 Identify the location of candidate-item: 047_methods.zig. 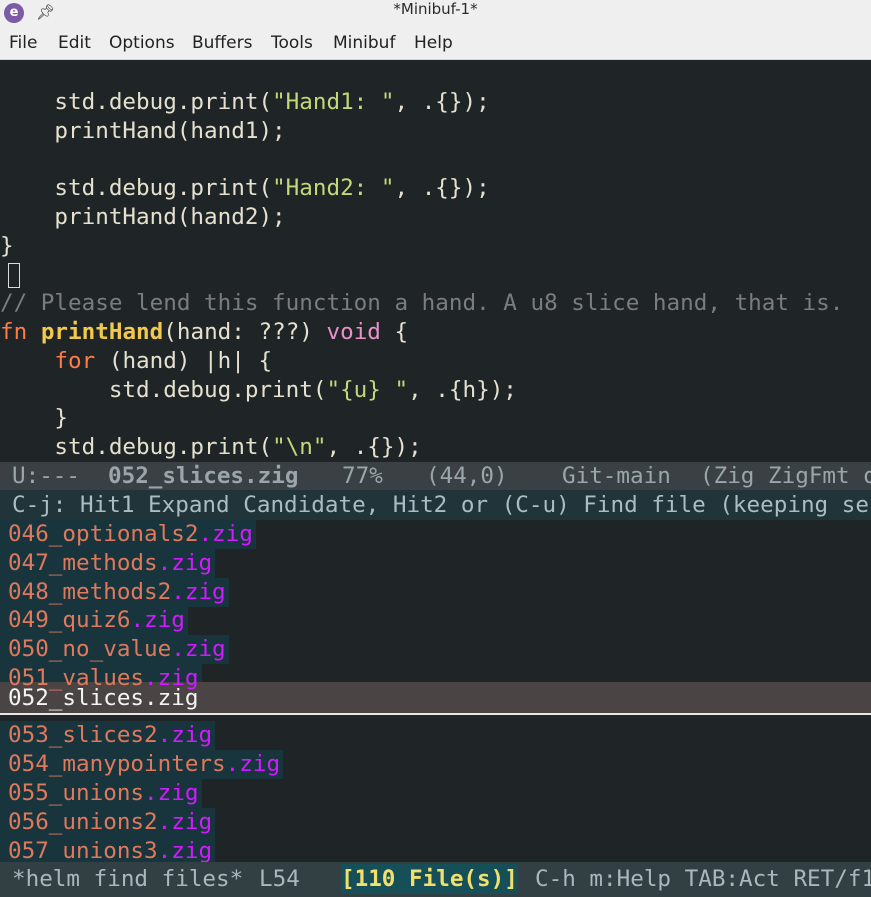
(110, 563).